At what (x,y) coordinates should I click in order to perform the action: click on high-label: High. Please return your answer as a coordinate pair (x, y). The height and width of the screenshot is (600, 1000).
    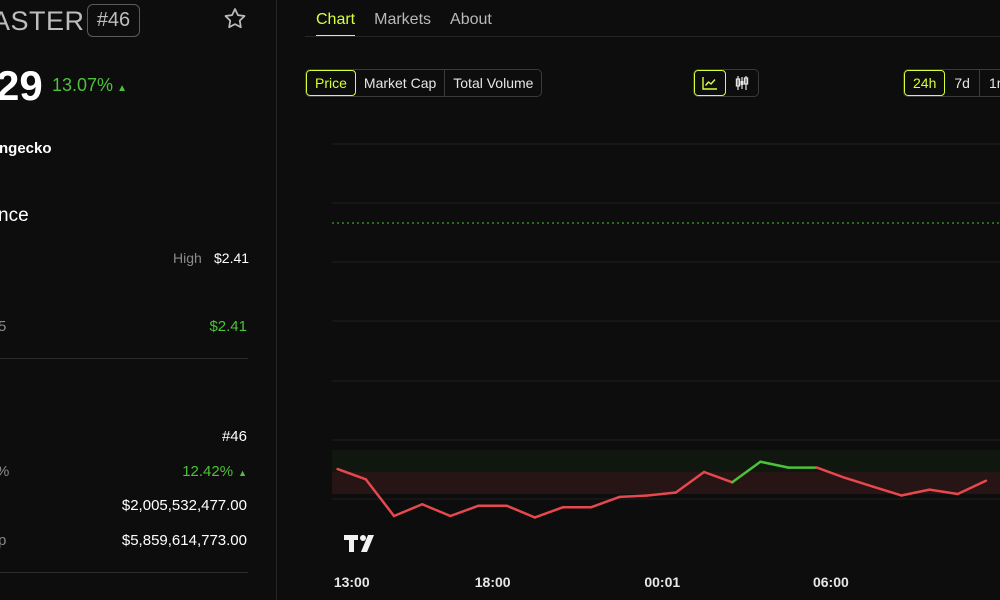
    Looking at the image, I should click on (187, 258).